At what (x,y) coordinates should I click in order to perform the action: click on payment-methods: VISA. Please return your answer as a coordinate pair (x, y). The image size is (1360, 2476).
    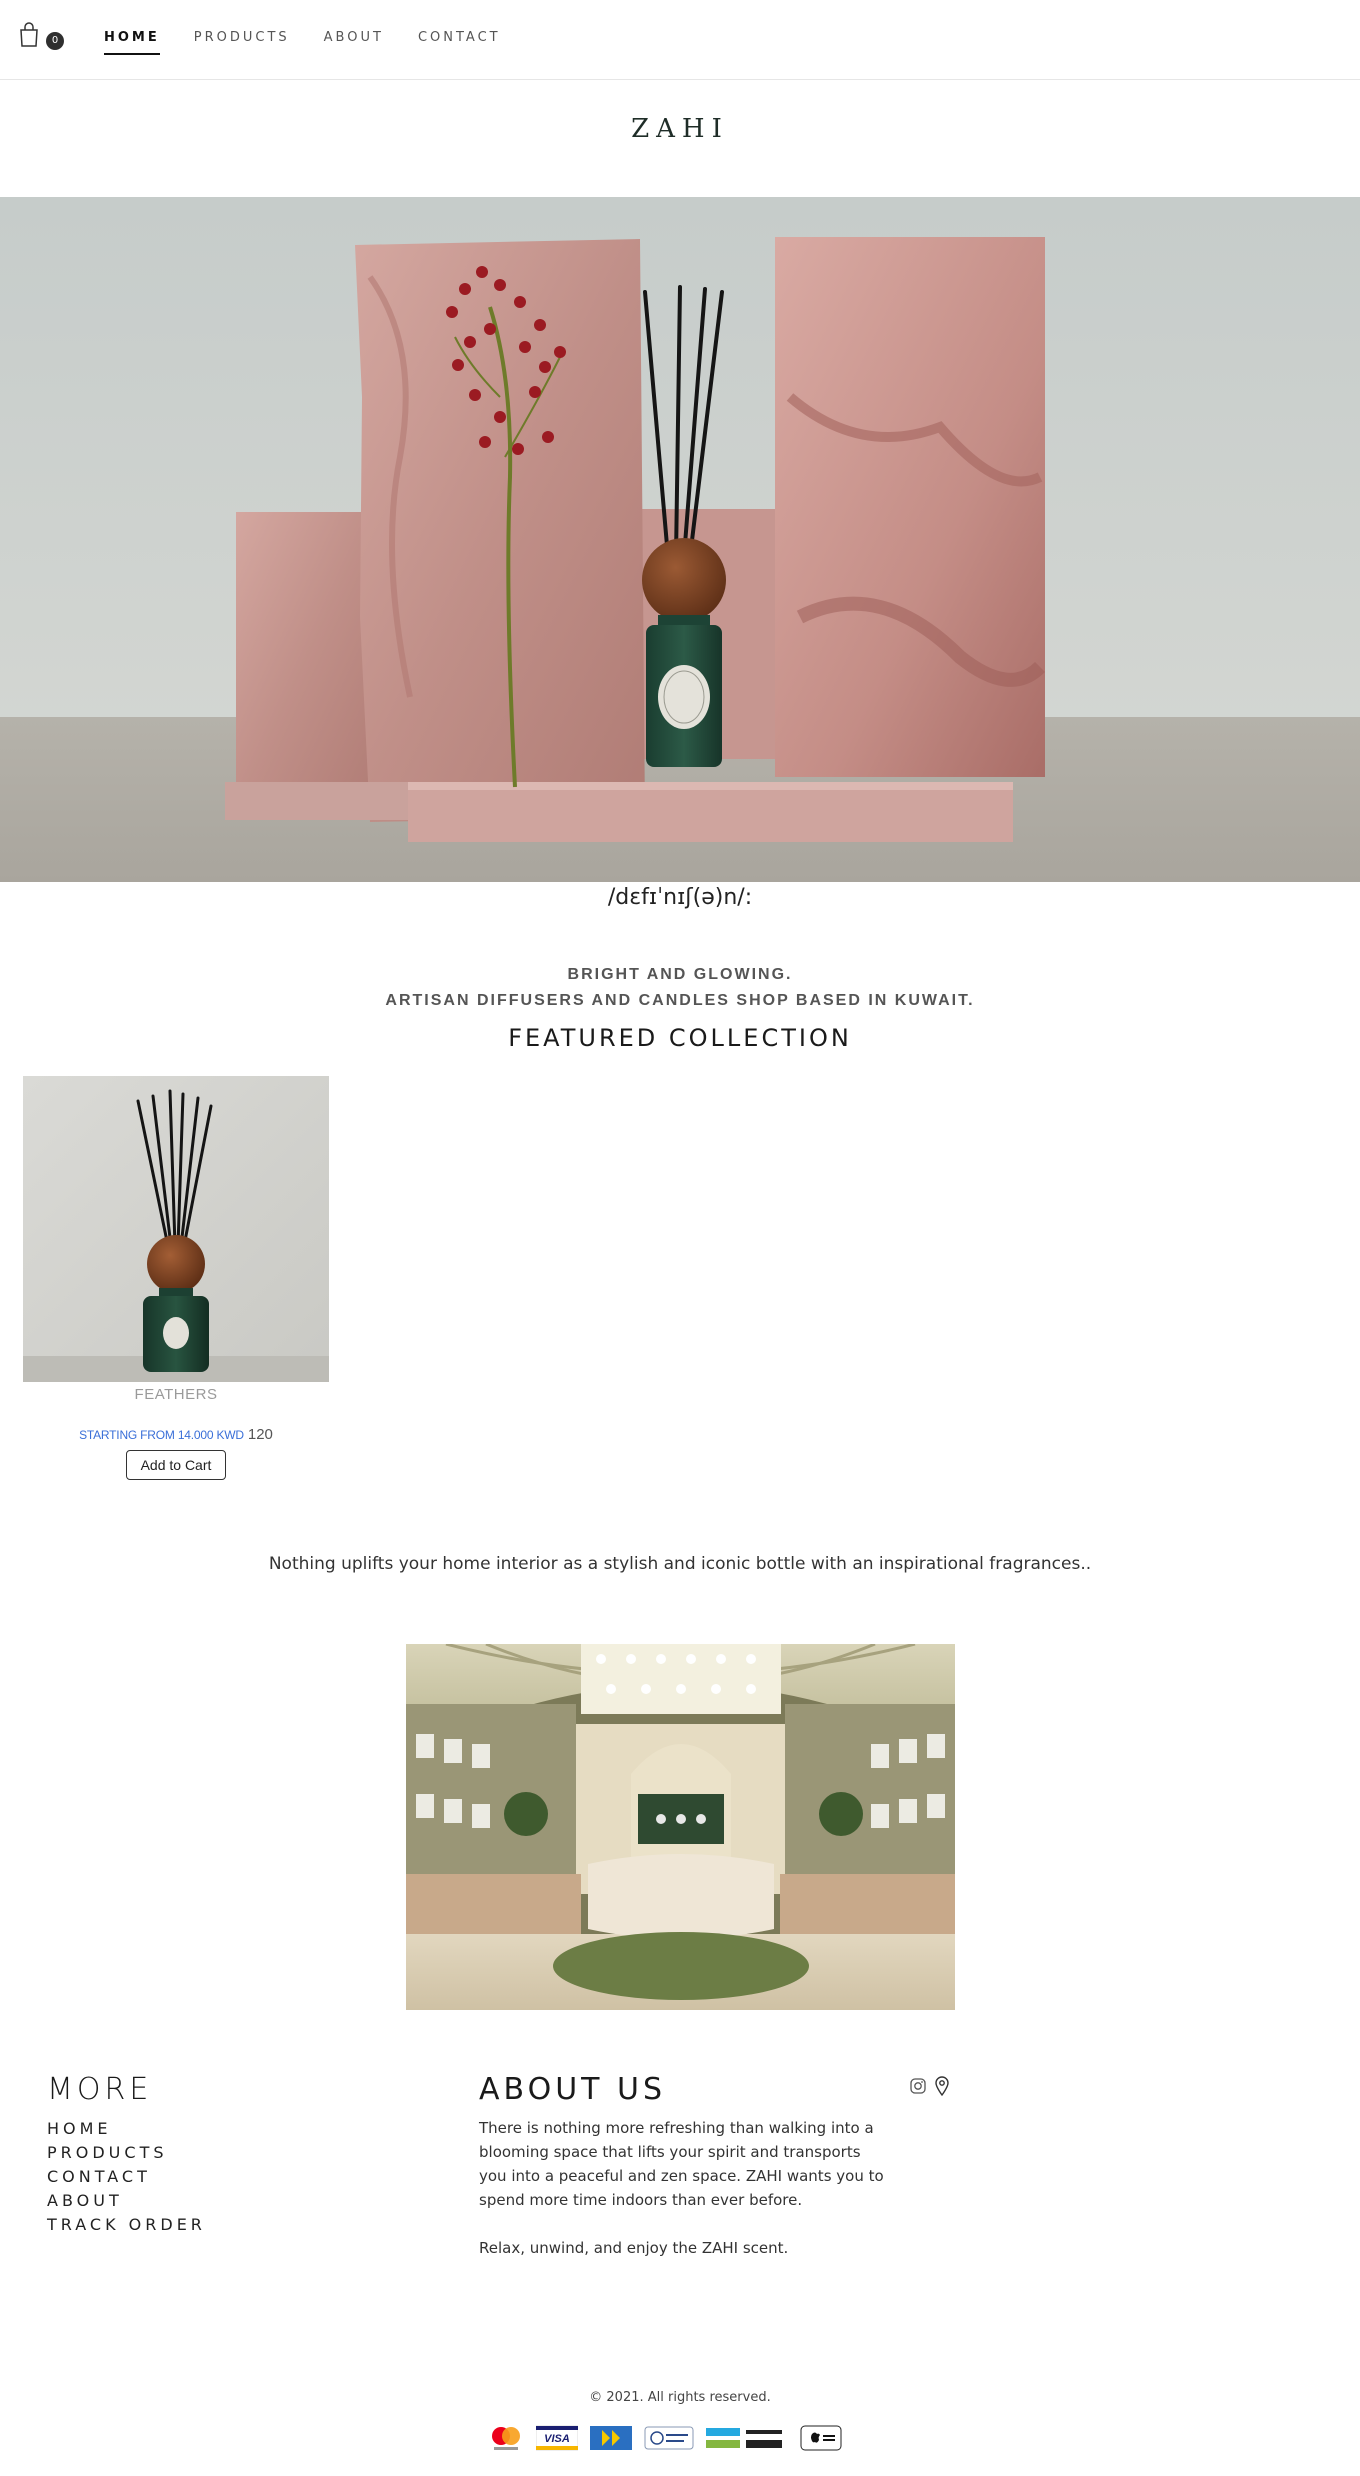
    Looking at the image, I should click on (665, 2438).